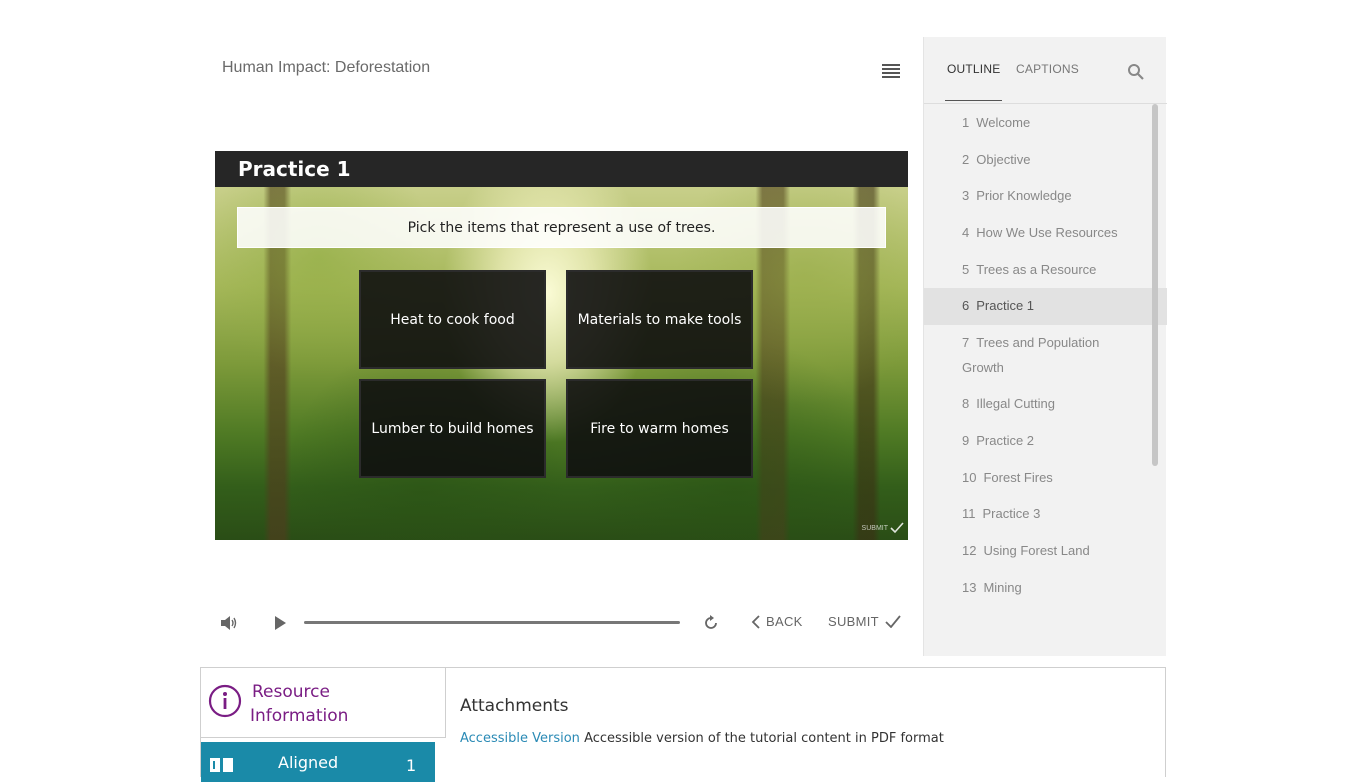 The image size is (1366, 782). What do you see at coordinates (1016, 404) in the screenshot?
I see `outline-item-label: Illegal Cutting` at bounding box center [1016, 404].